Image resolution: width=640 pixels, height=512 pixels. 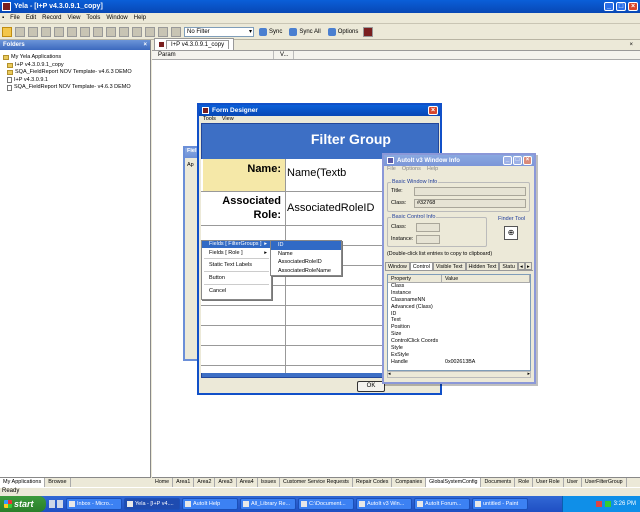 I want to click on folders-close-button: ×, so click(x=145, y=45).